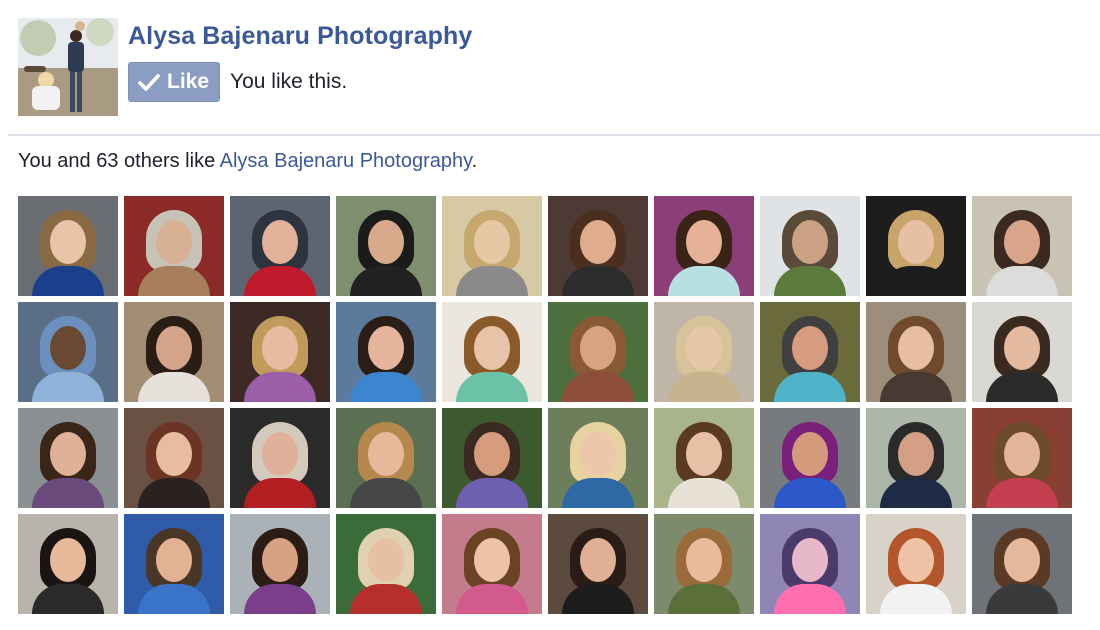  I want to click on like-status-text: You like this., so click(289, 81).